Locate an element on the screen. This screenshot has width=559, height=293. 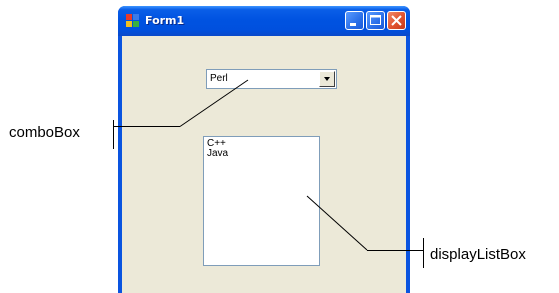
combo-box-callout-label: comboBox is located at coordinates (44, 132).